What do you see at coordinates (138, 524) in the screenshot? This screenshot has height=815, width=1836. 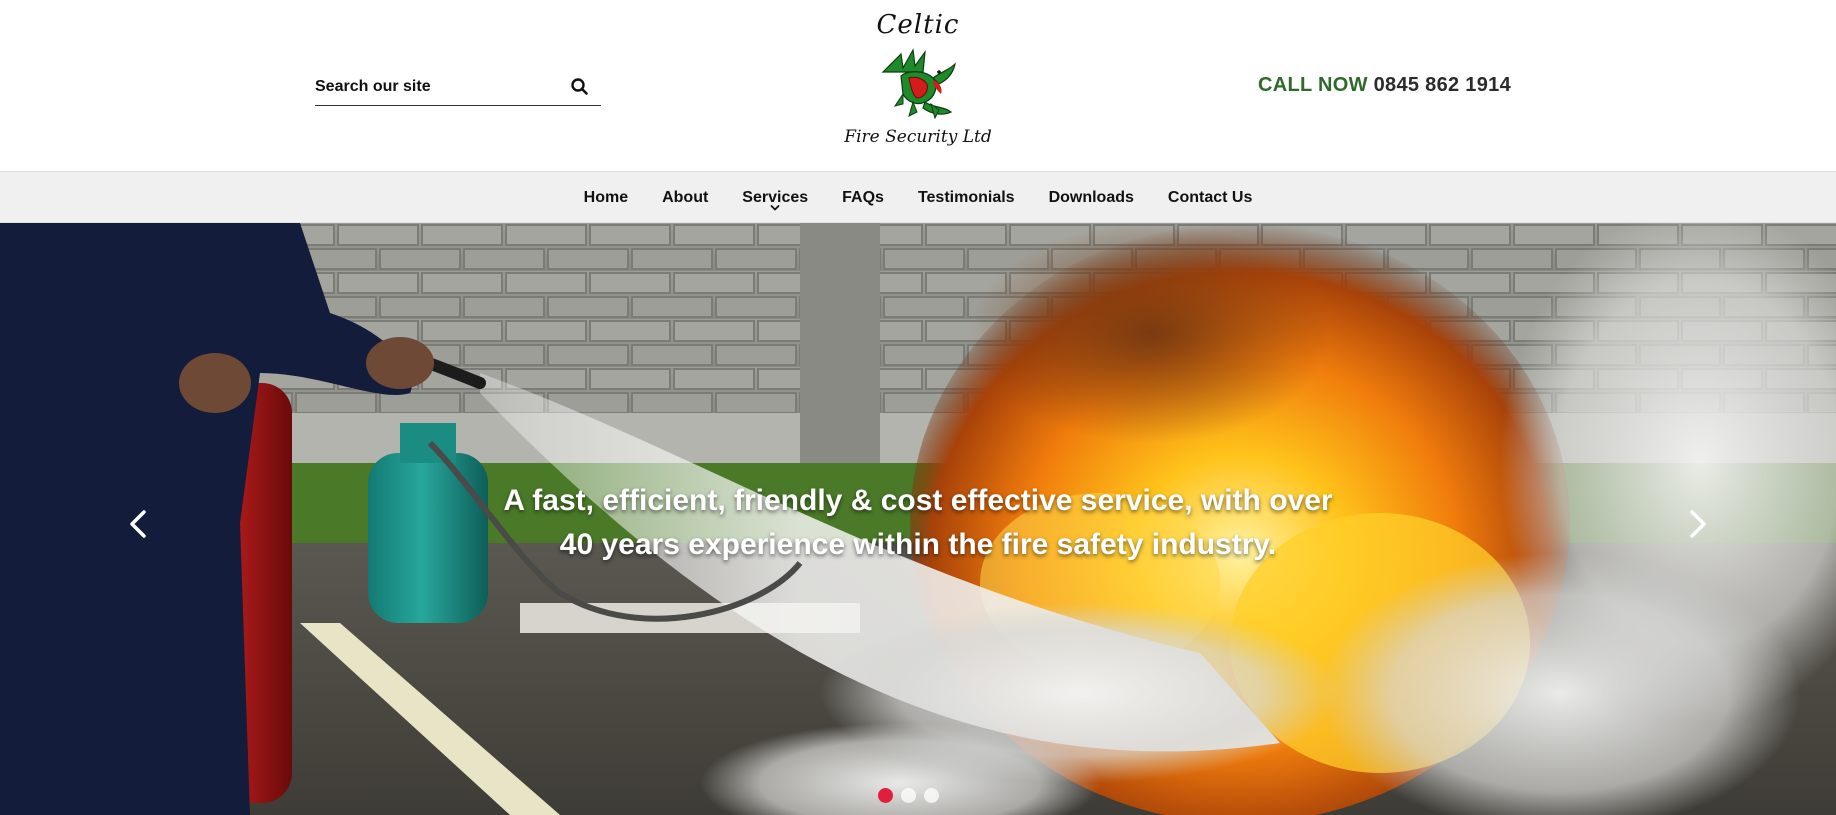 I see `chevron-left-icon` at bounding box center [138, 524].